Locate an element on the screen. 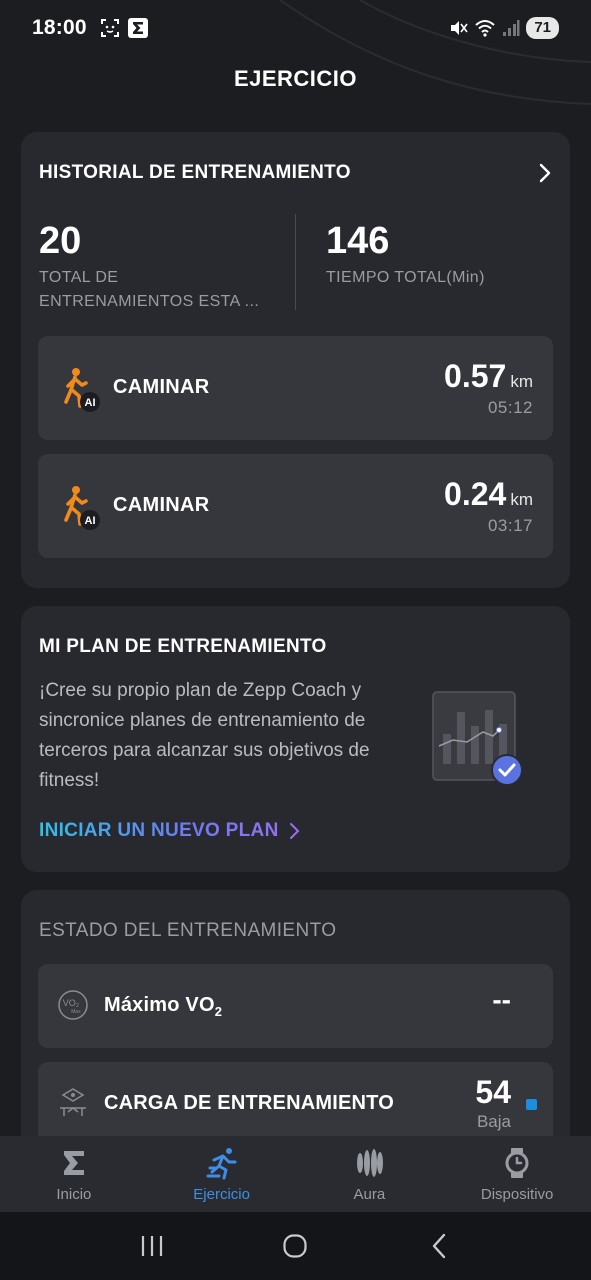 Image resolution: width=591 pixels, height=1280 pixels. vo2-max-label: Máximo VO2 is located at coordinates (163, 1006).